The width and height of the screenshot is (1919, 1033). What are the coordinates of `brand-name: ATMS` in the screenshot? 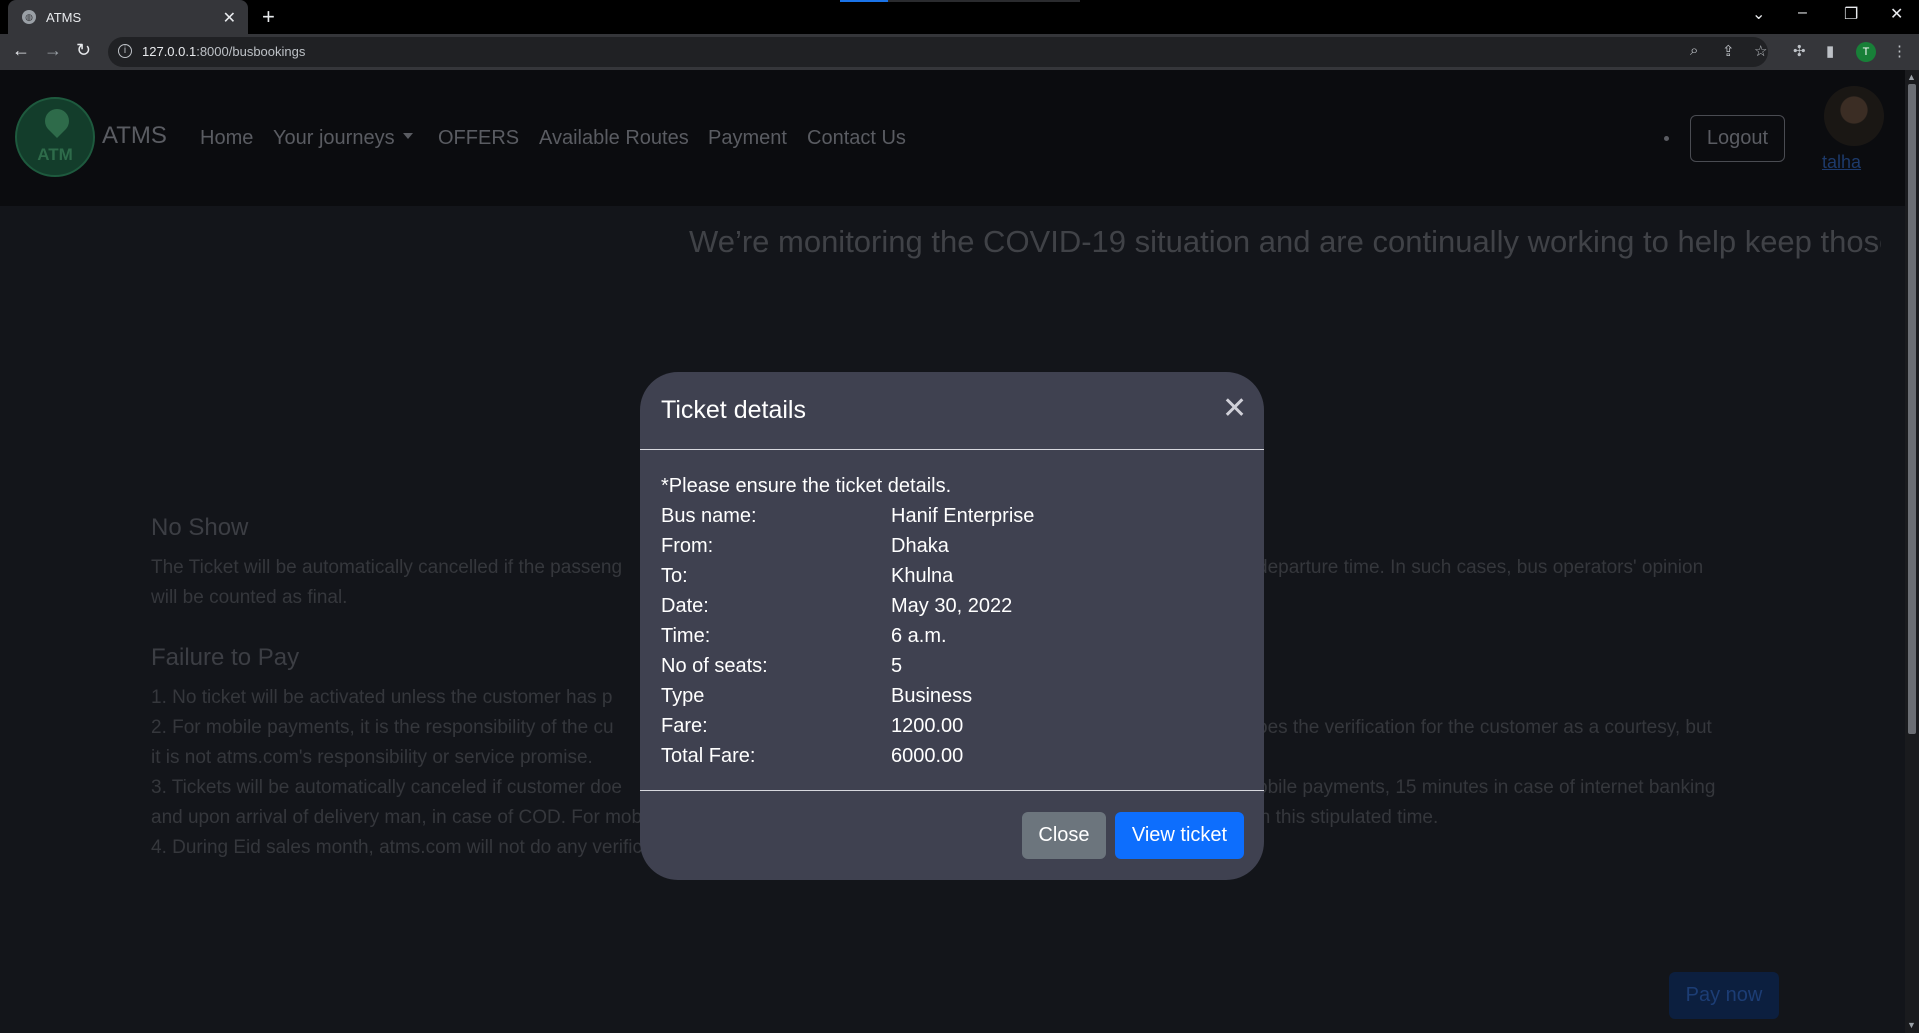 It's located at (134, 136).